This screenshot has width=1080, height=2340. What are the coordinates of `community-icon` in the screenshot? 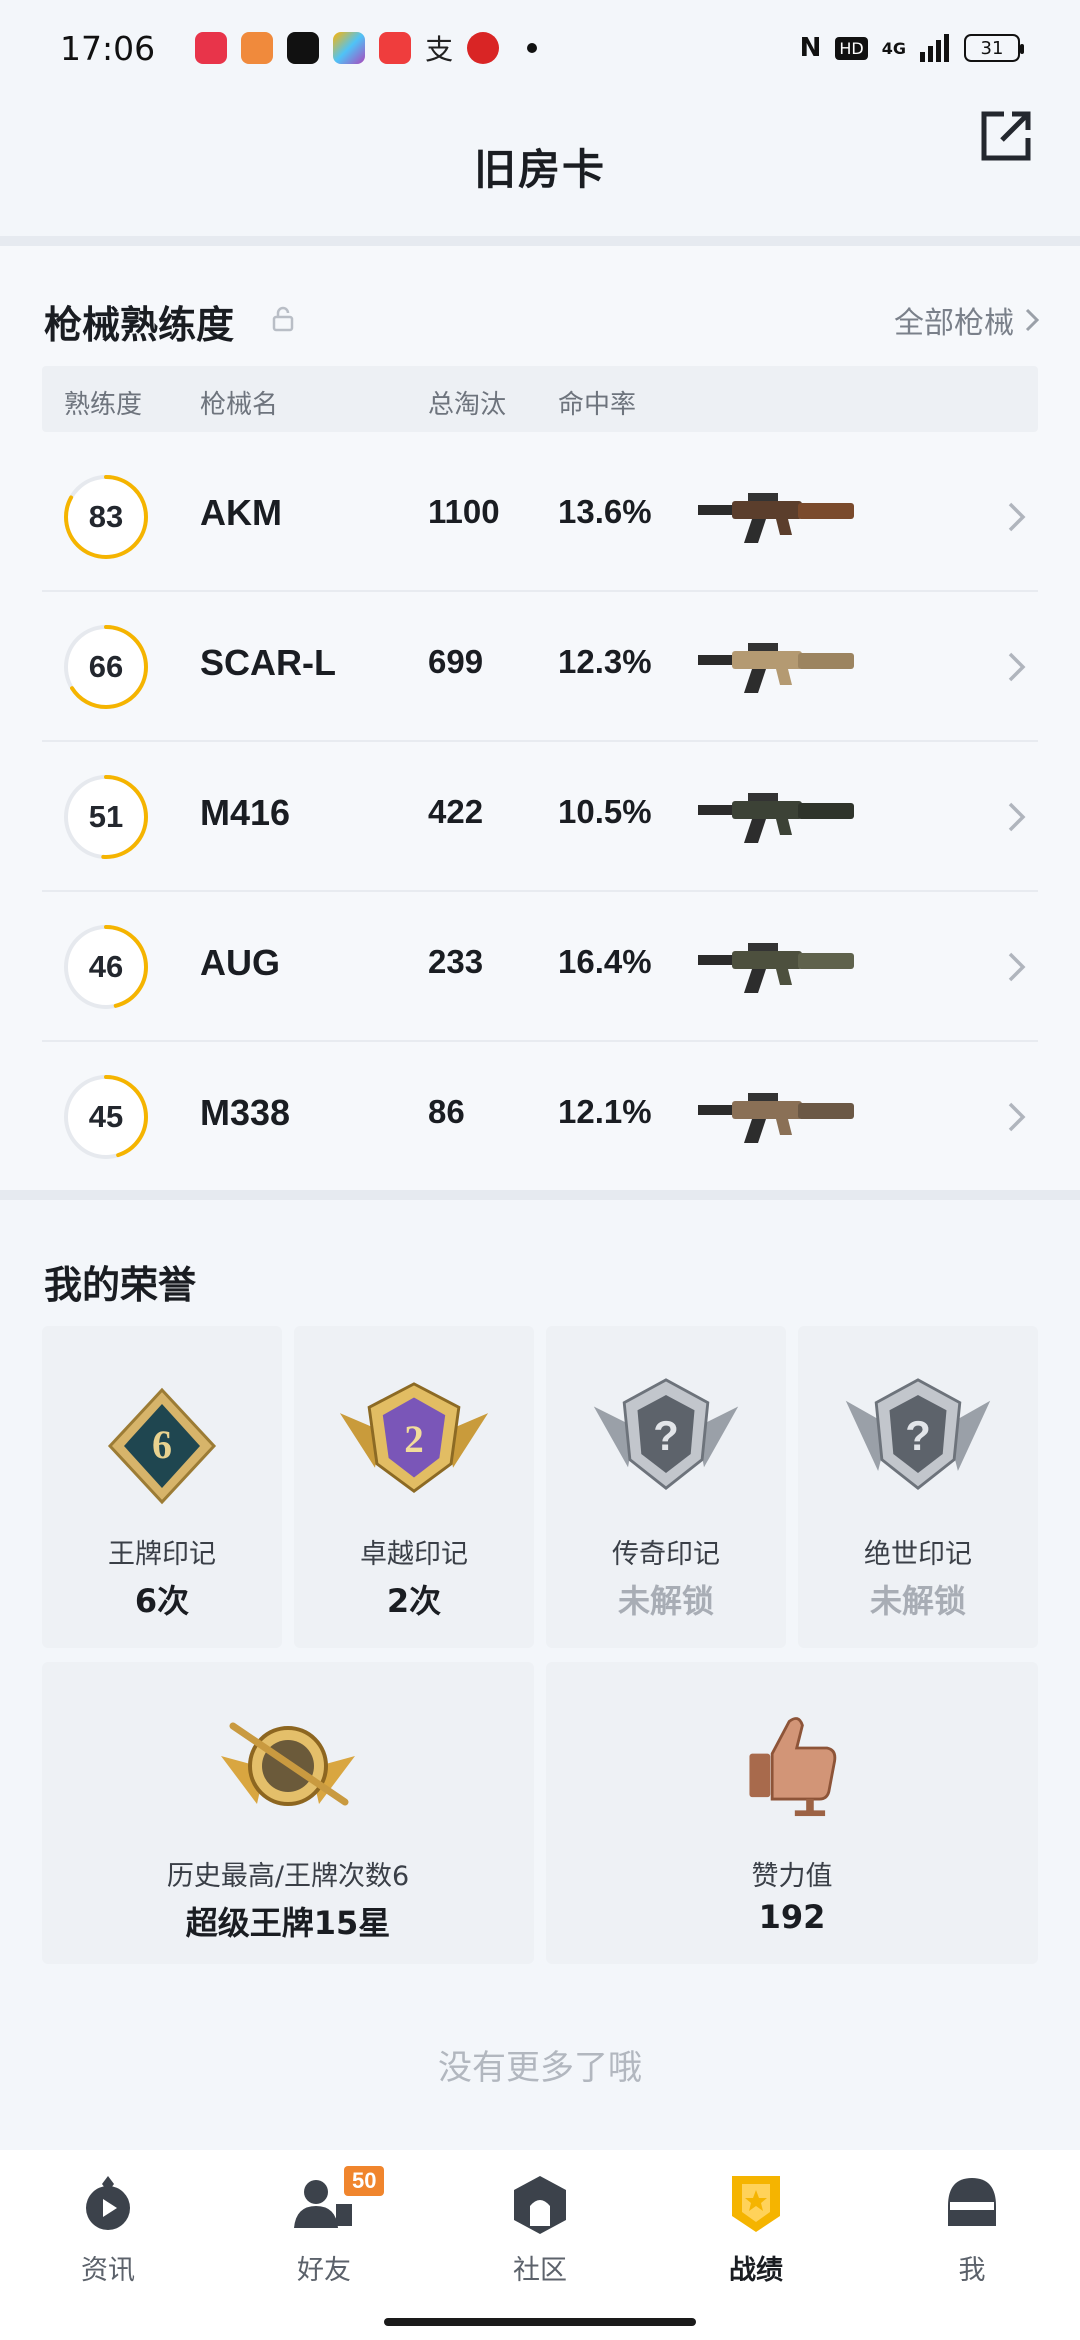 It's located at (540, 2205).